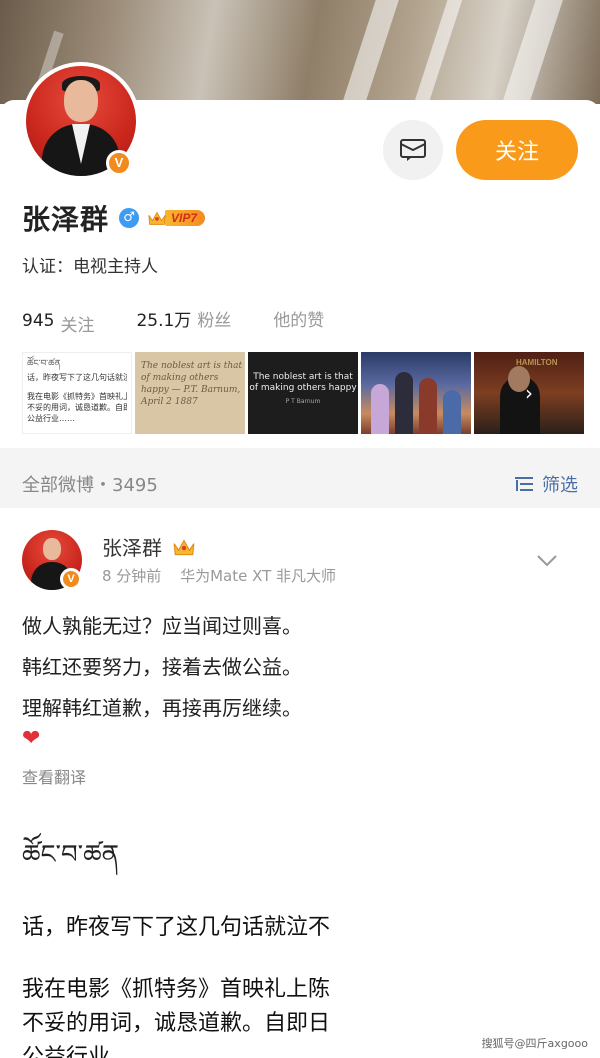 This screenshot has height=1058, width=600. Describe the element at coordinates (547, 561) in the screenshot. I see `chevron-down-icon` at that location.